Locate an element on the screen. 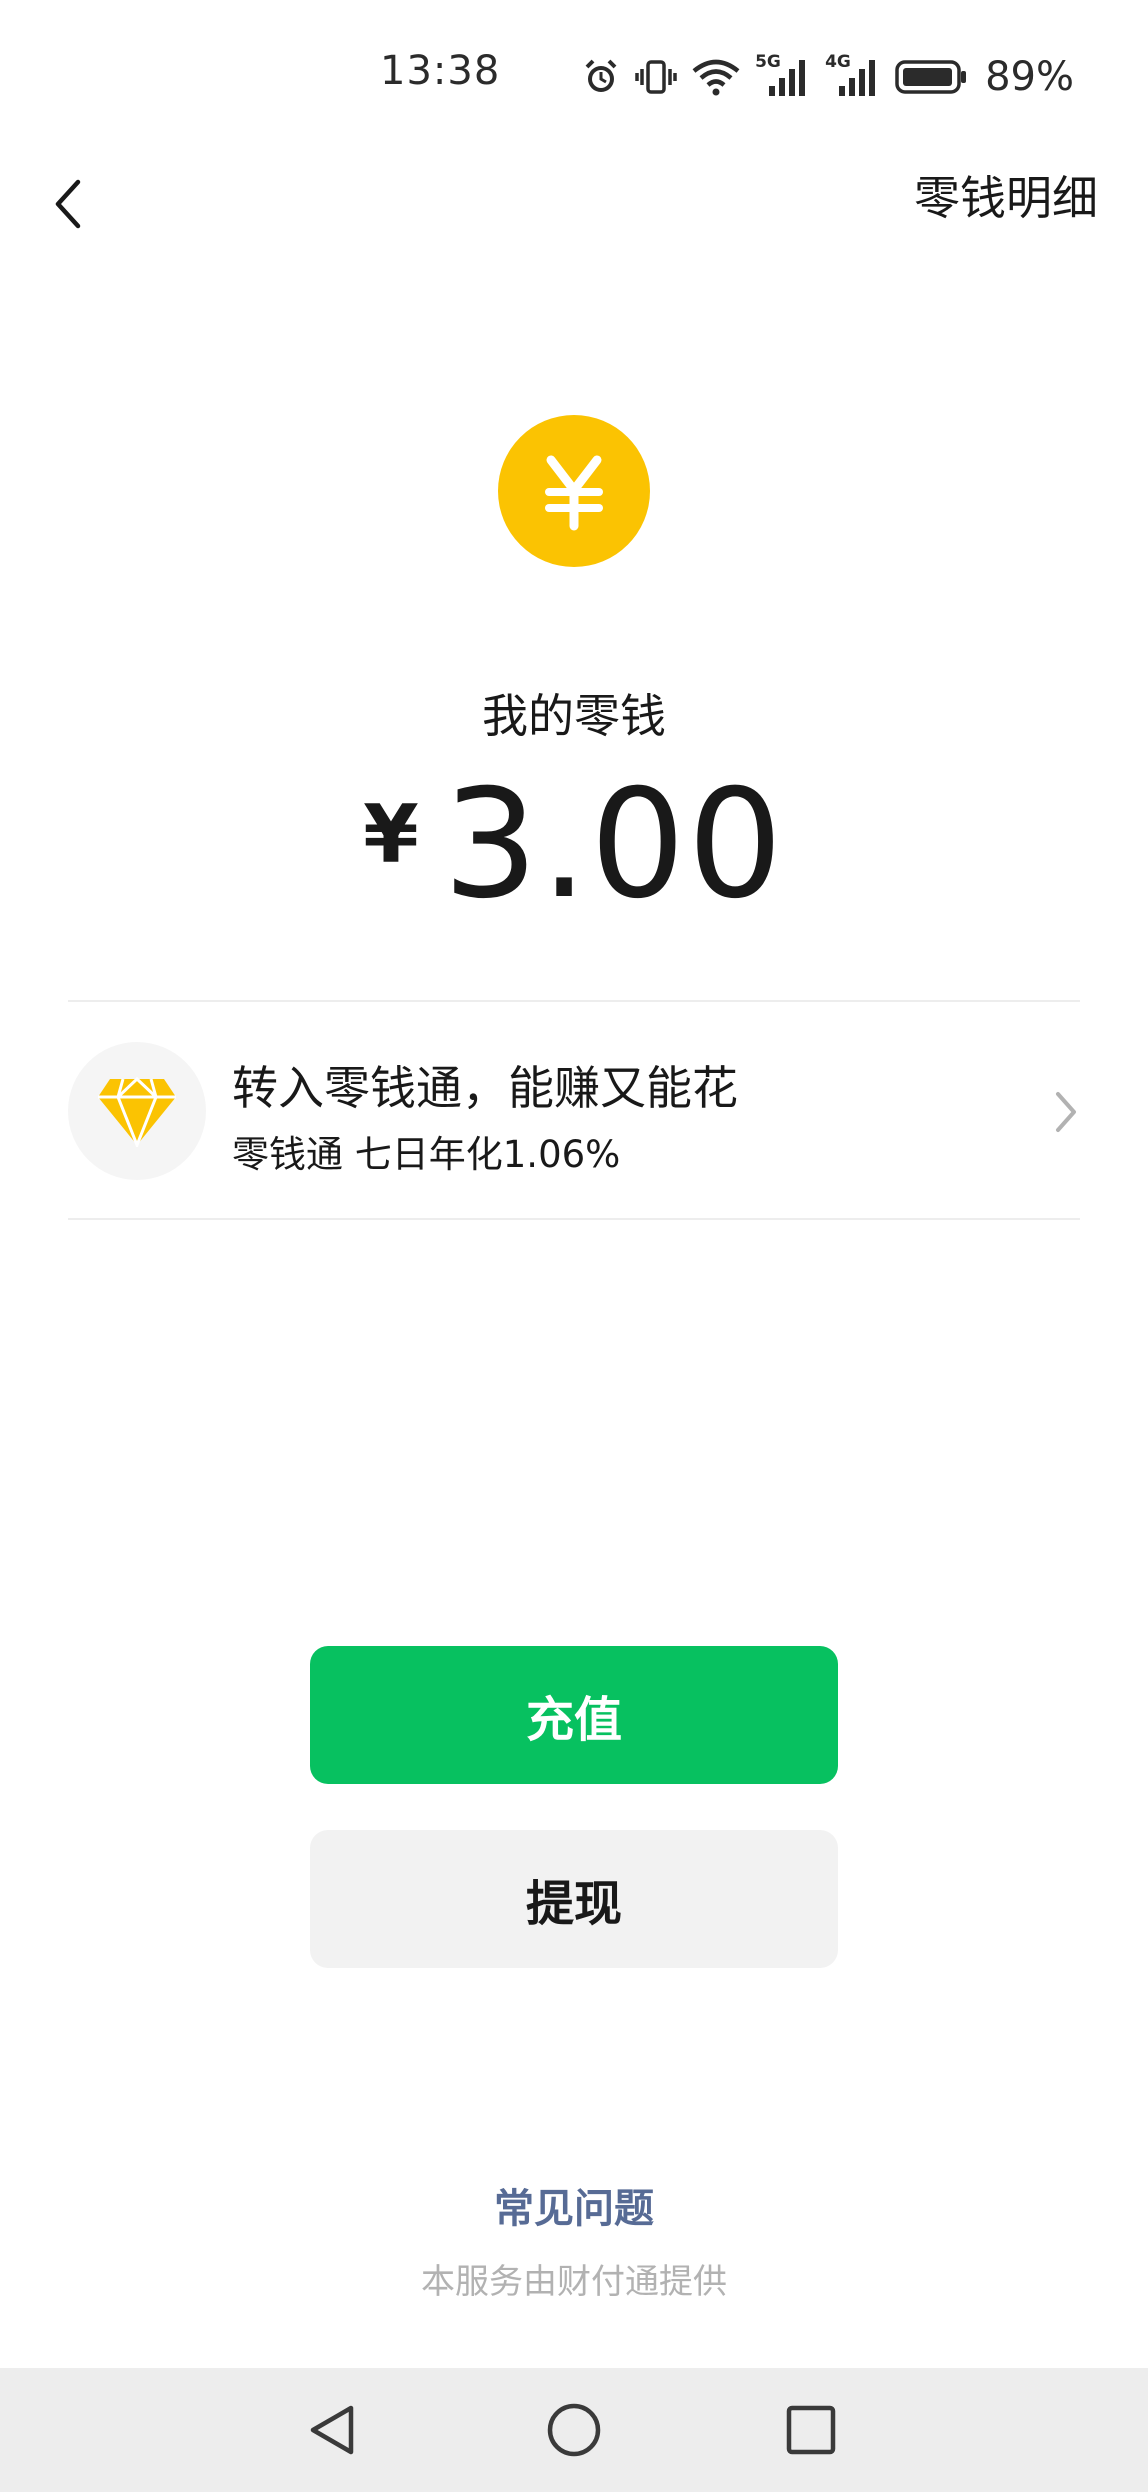  diamond-icon is located at coordinates (137, 1111).